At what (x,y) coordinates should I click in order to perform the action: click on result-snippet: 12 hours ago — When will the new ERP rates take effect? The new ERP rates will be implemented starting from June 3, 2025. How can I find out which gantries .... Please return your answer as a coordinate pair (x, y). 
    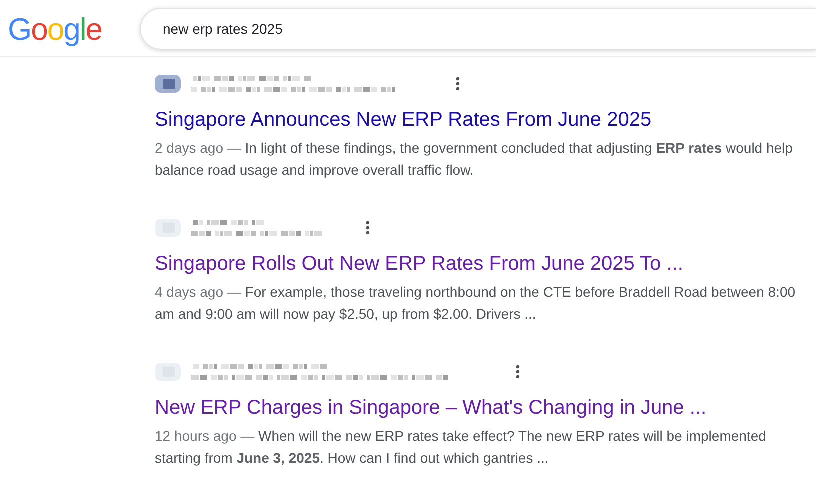
    Looking at the image, I should click on (461, 447).